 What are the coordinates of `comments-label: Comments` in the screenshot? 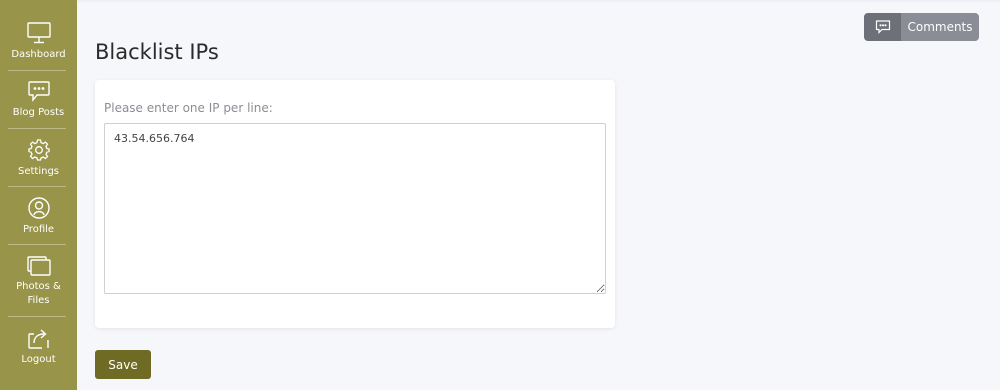 It's located at (940, 27).